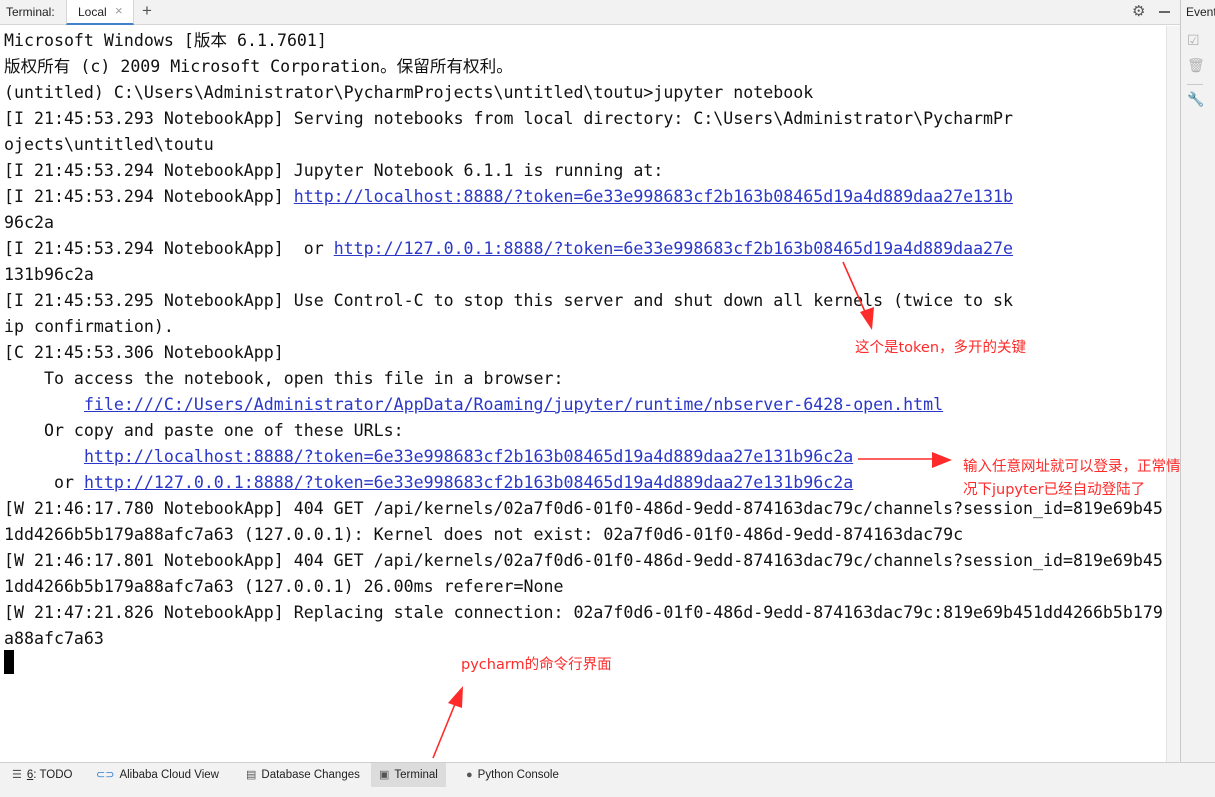  Describe the element at coordinates (29, 222) in the screenshot. I see `terminal-line: 96c2a` at that location.